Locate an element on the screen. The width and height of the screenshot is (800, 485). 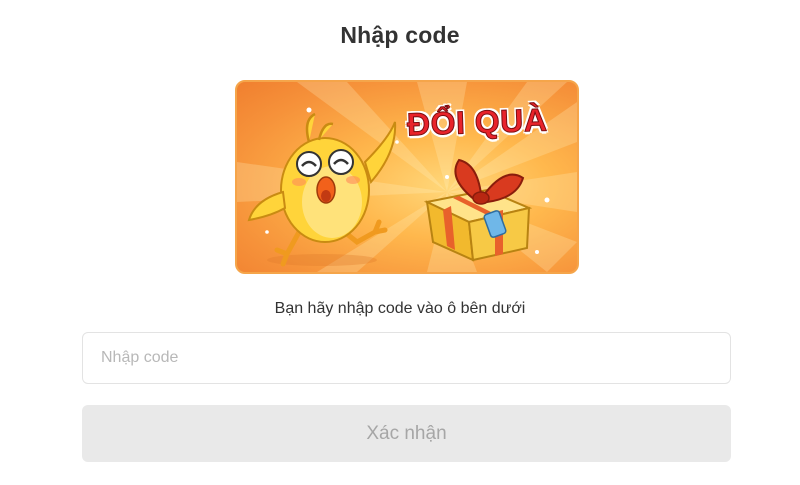
dialog-title: Nhập code is located at coordinates (400, 35).